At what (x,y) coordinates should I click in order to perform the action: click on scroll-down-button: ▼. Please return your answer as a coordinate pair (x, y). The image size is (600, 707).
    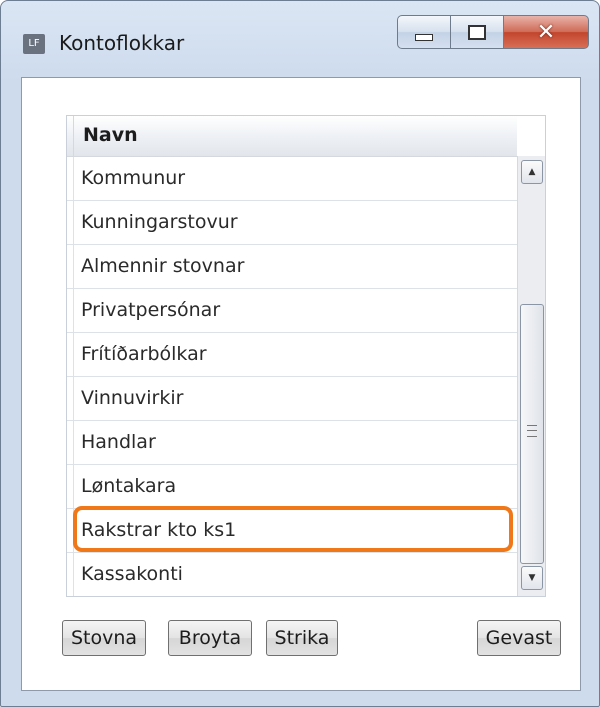
    Looking at the image, I should click on (532, 578).